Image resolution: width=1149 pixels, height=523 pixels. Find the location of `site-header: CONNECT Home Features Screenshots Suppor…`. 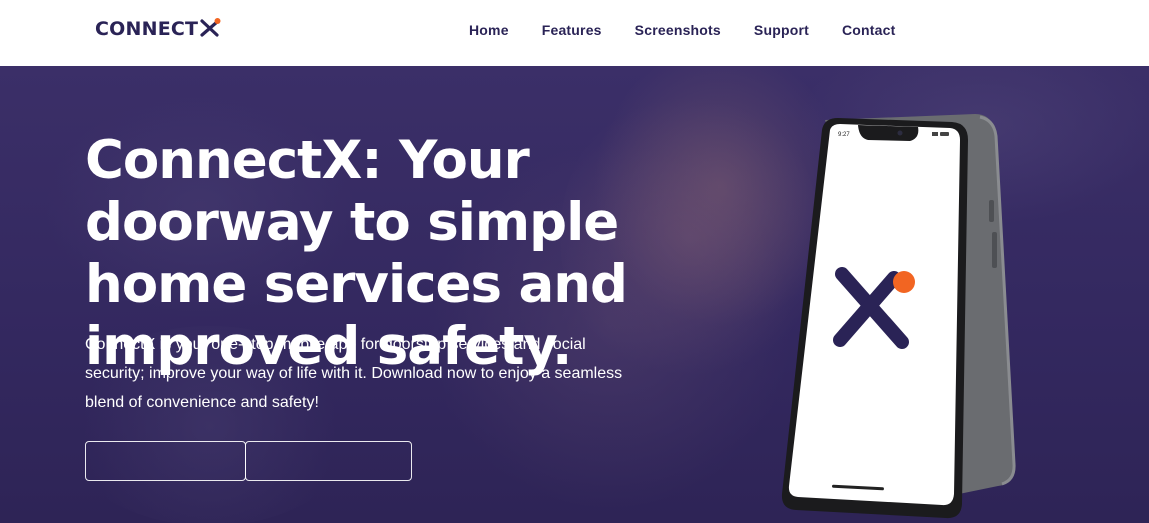

site-header: CONNECT Home Features Screenshots Suppor… is located at coordinates (574, 33).